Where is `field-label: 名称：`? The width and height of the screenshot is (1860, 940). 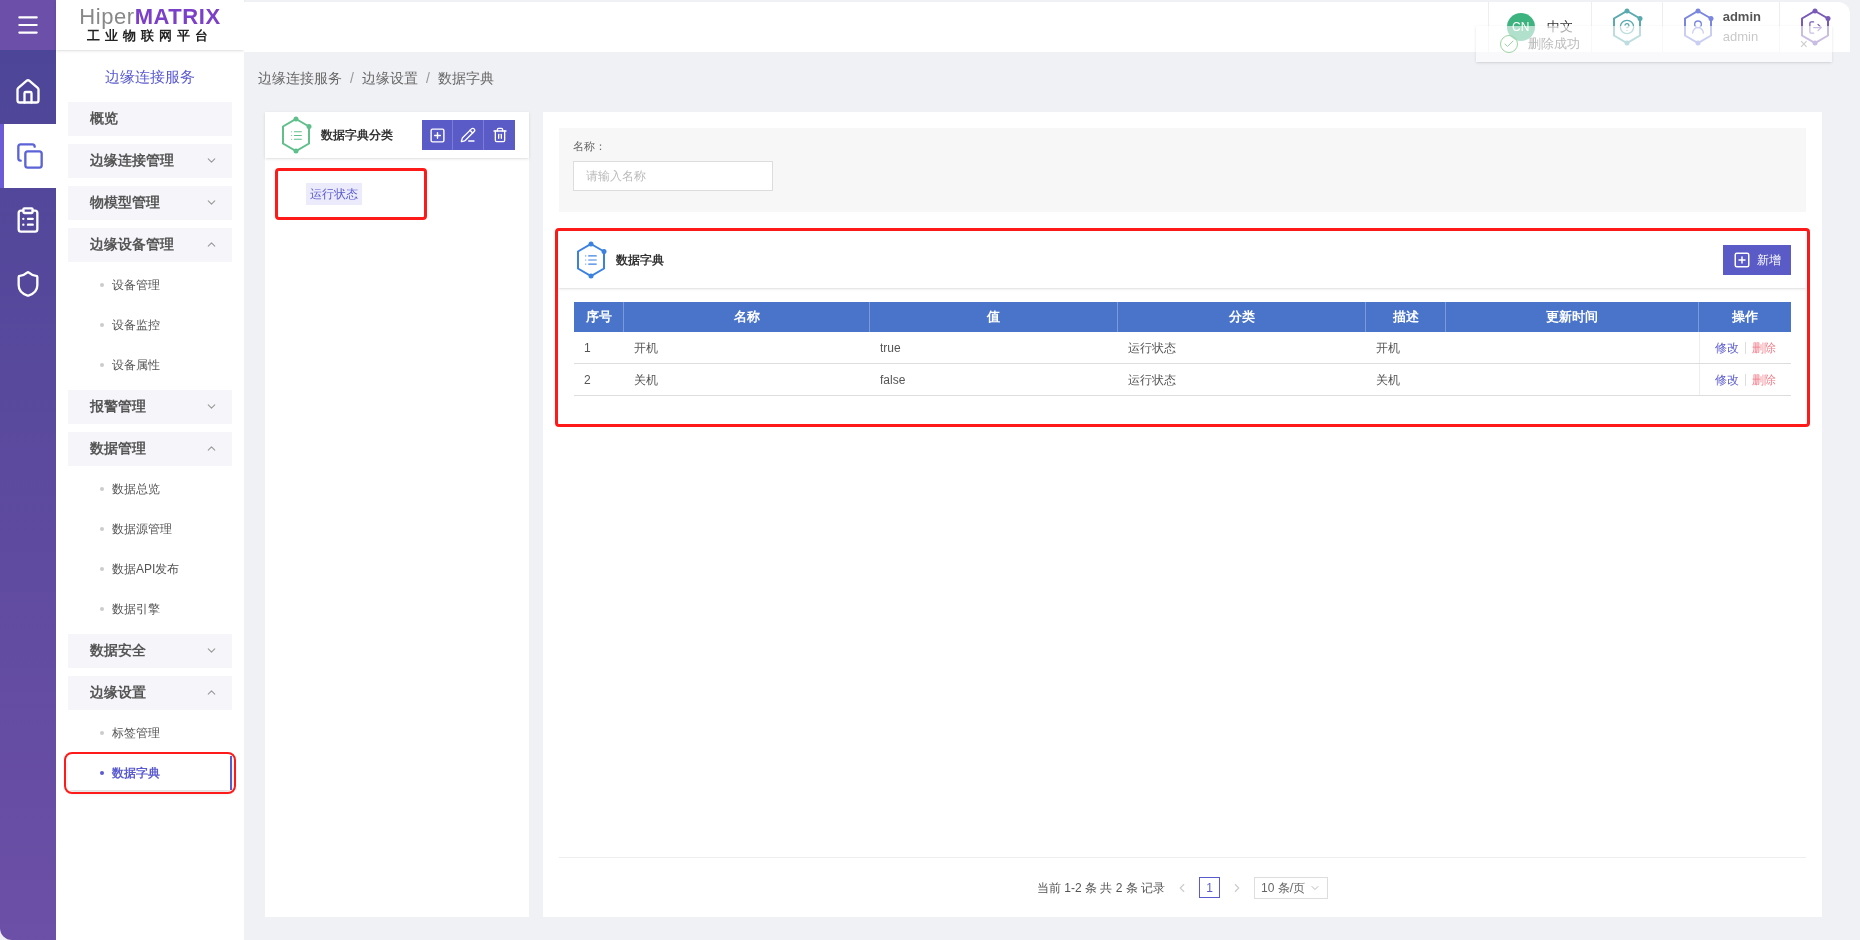
field-label: 名称： is located at coordinates (590, 146).